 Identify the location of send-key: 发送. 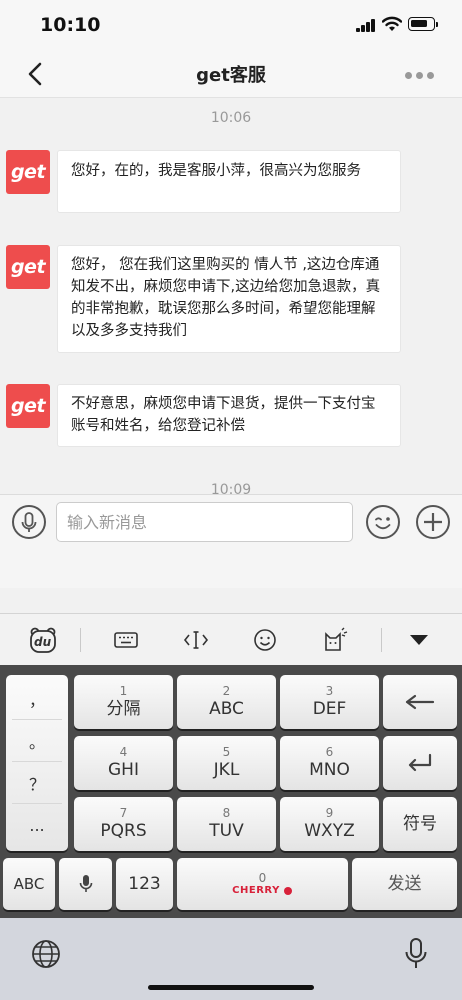
(404, 884).